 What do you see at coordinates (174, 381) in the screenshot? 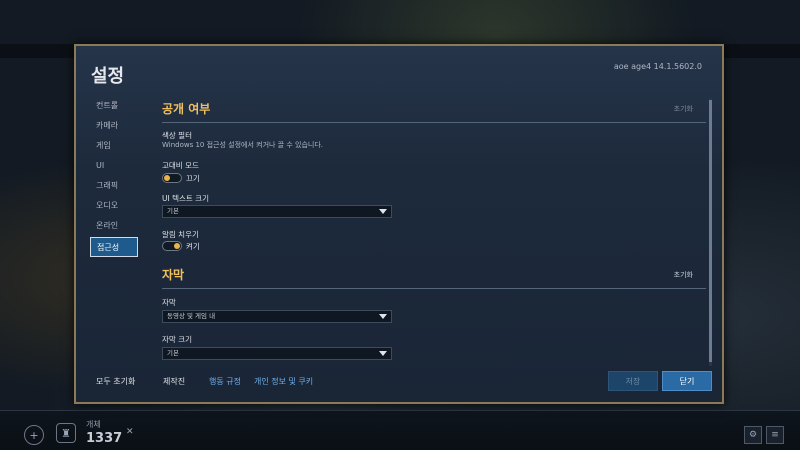
I see `credits-link: 제작진` at bounding box center [174, 381].